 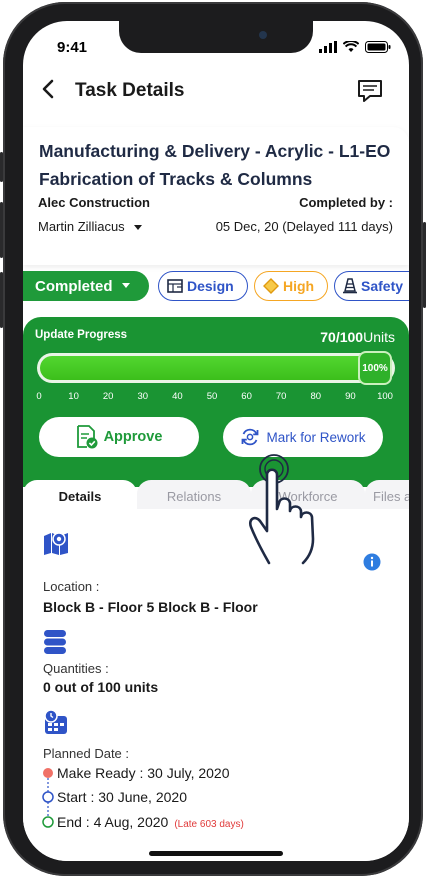 What do you see at coordinates (143, 773) in the screenshot?
I see `make-ready-date: Make Ready : 30 July, 2020` at bounding box center [143, 773].